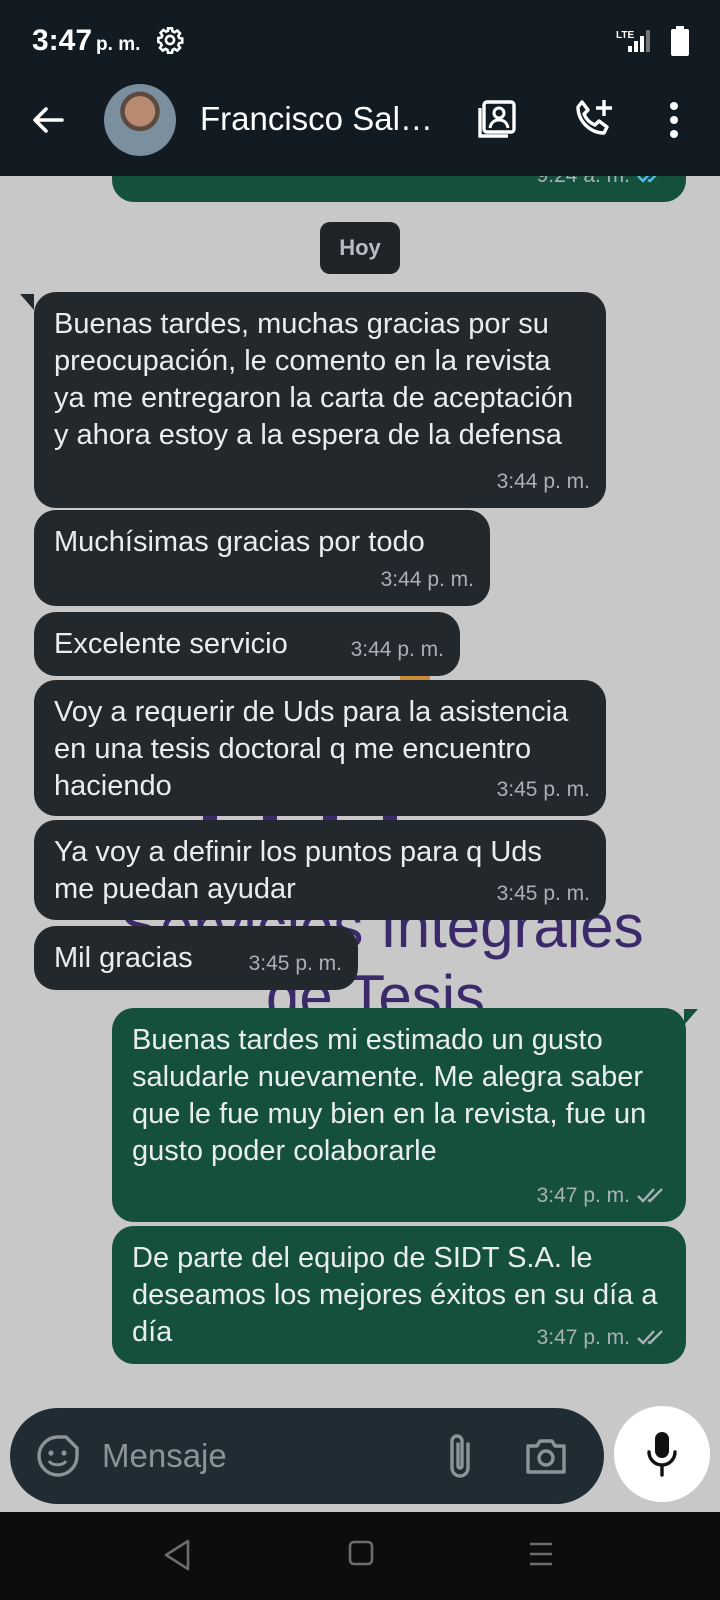 This screenshot has height=1600, width=720. I want to click on message-input, so click(252, 1456).